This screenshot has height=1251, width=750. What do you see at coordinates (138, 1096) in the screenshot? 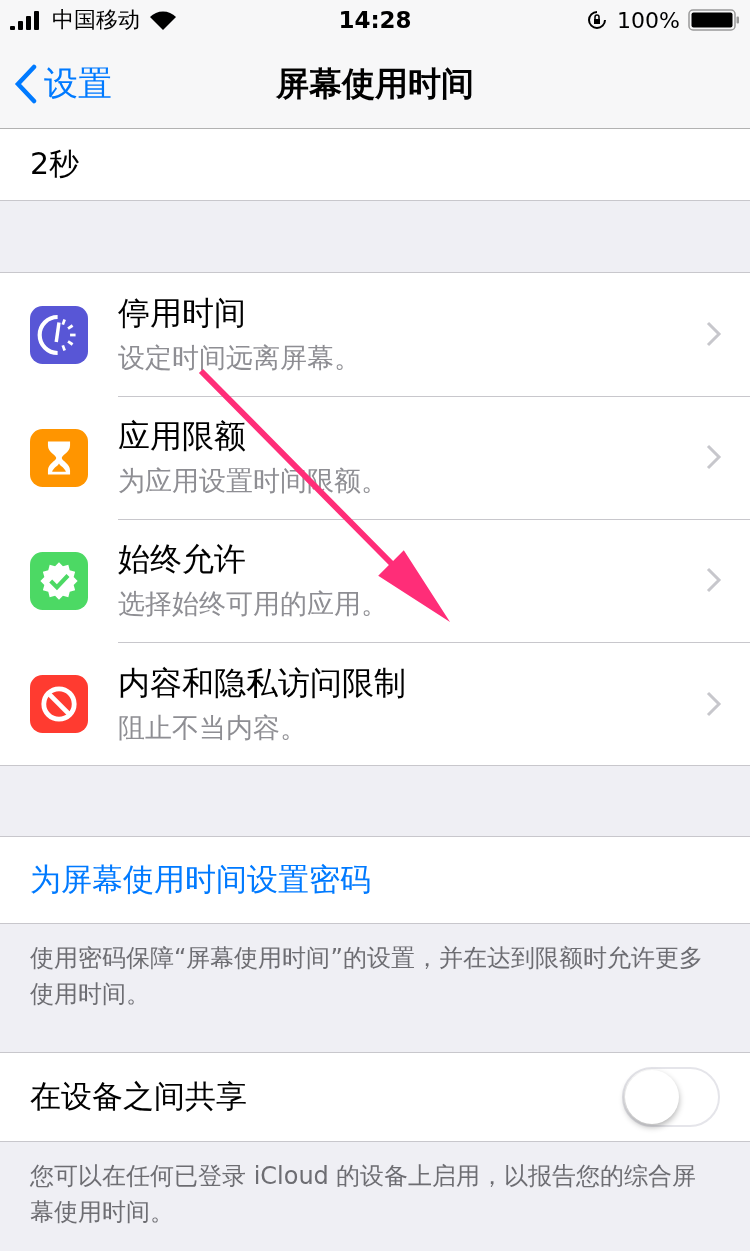
I see `share-label: 在设备之间共享` at bounding box center [138, 1096].